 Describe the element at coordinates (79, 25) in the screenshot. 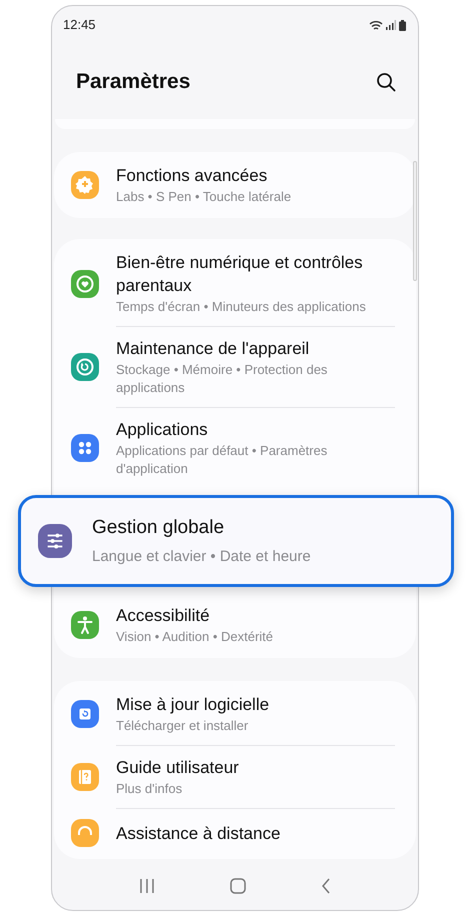

I see `status-time: 12:45` at that location.